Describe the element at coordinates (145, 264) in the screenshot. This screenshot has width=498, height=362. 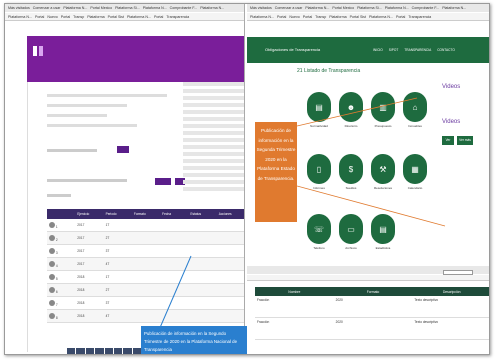
I see `table-row: 4 2017 4T` at that location.